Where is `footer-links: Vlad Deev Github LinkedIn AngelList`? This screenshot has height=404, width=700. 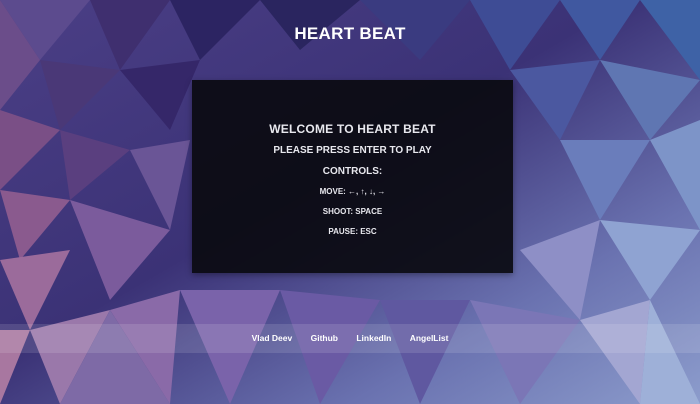
footer-links: Vlad Deev Github LinkedIn AngelList is located at coordinates (350, 338).